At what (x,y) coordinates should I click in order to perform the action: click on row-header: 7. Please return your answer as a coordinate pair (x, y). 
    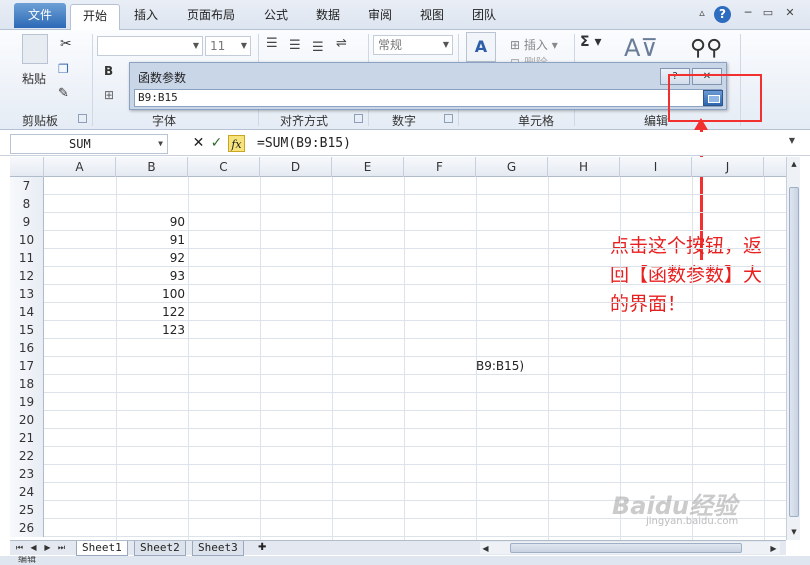
    Looking at the image, I should click on (27, 186).